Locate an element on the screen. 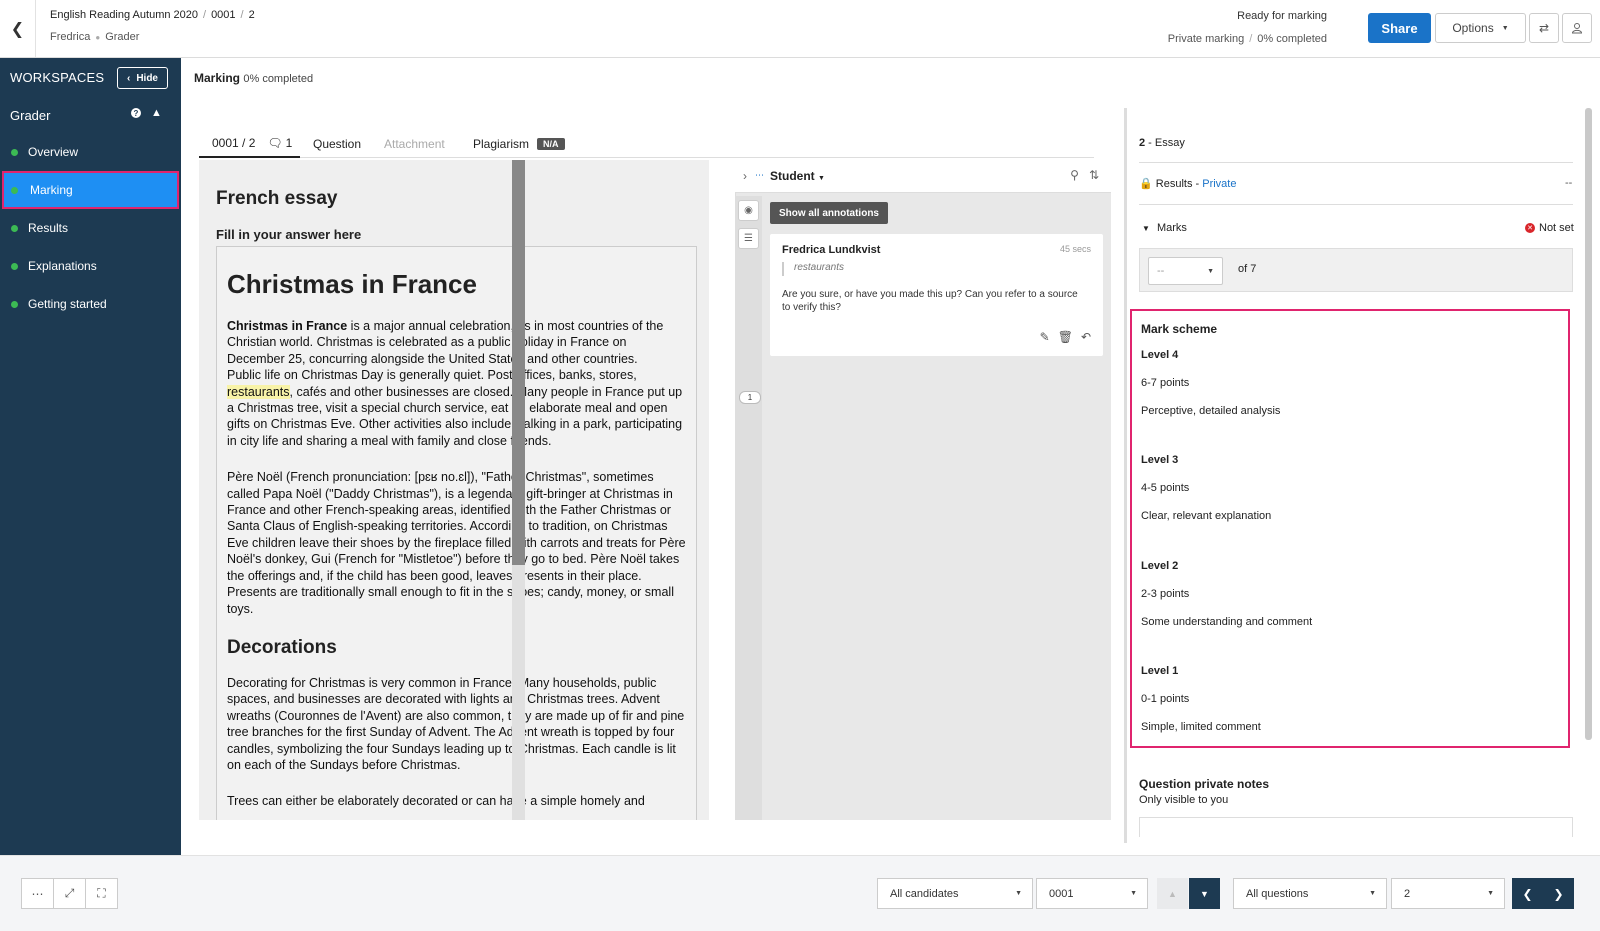  fullscreen-icon: ⛶ is located at coordinates (101, 893).